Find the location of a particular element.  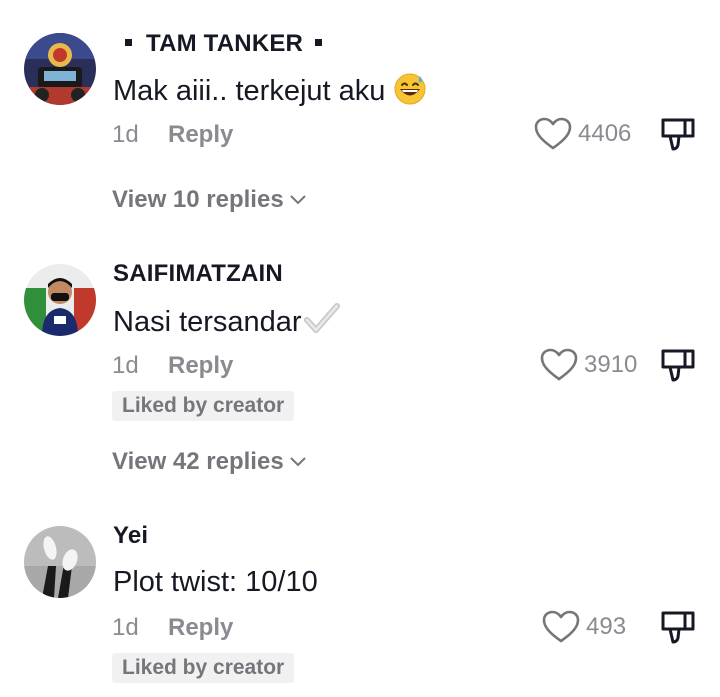

username: Yei is located at coordinates (130, 536).